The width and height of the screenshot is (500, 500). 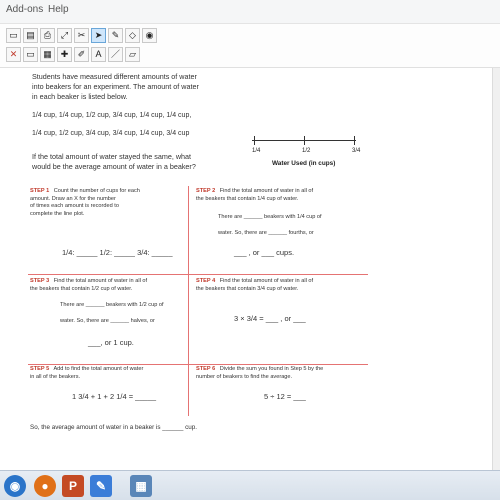 I want to click on problem-line: in each beaker is listed below., so click(x=80, y=96).